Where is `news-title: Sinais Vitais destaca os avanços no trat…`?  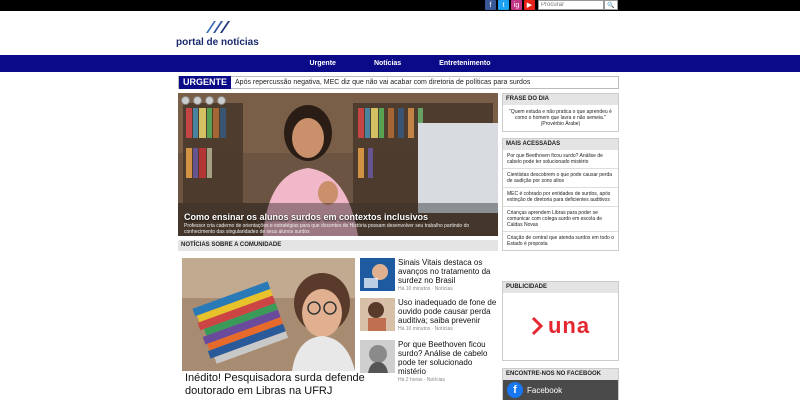
news-title: Sinais Vitais destaca os avanços no trat… is located at coordinates (448, 271).